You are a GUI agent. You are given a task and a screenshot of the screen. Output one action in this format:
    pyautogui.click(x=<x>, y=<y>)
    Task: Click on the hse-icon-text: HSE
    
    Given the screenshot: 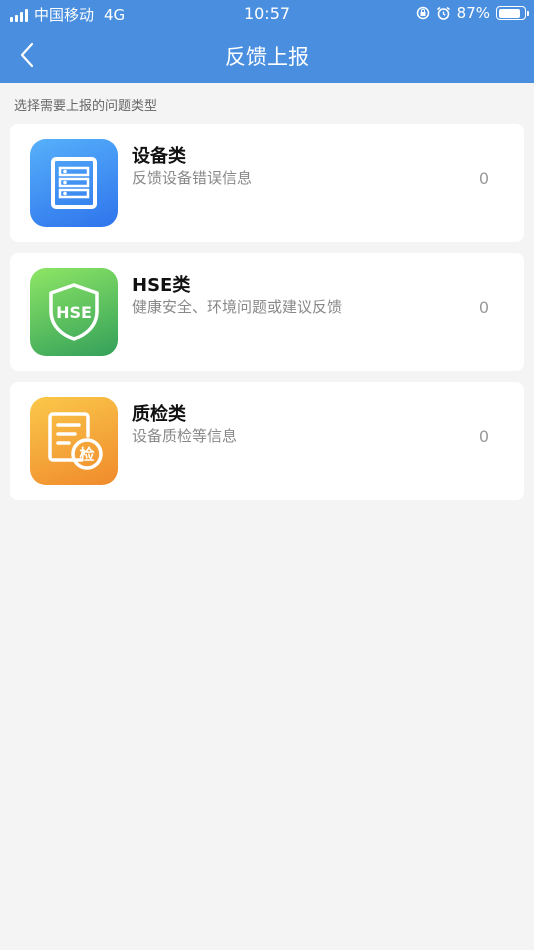 What is the action you would take?
    pyautogui.click(x=74, y=312)
    